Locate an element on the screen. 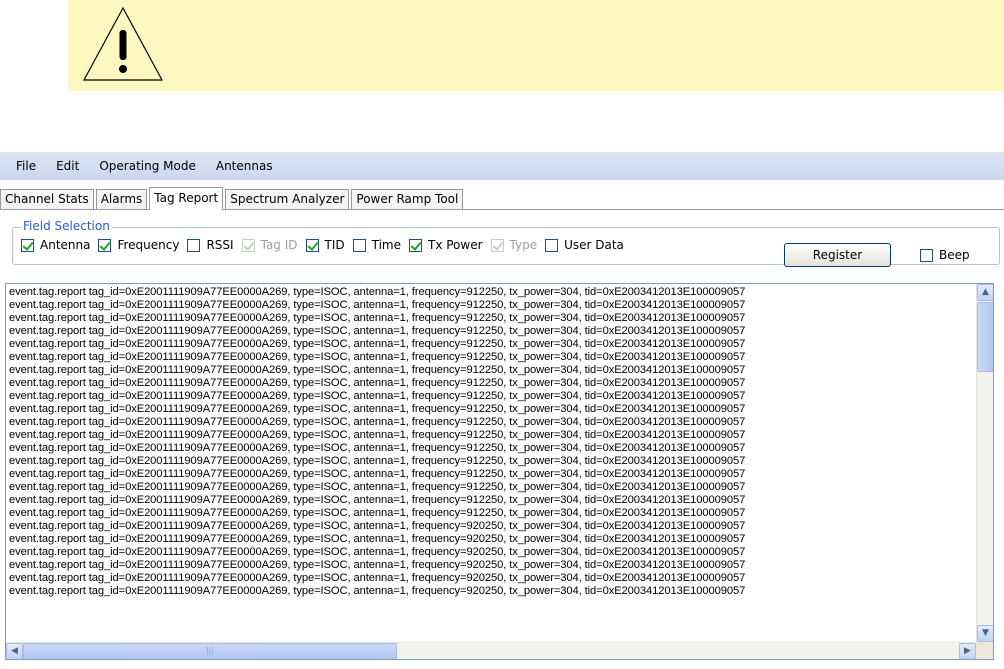  menu-operating-mode: Operating Mode is located at coordinates (147, 166).